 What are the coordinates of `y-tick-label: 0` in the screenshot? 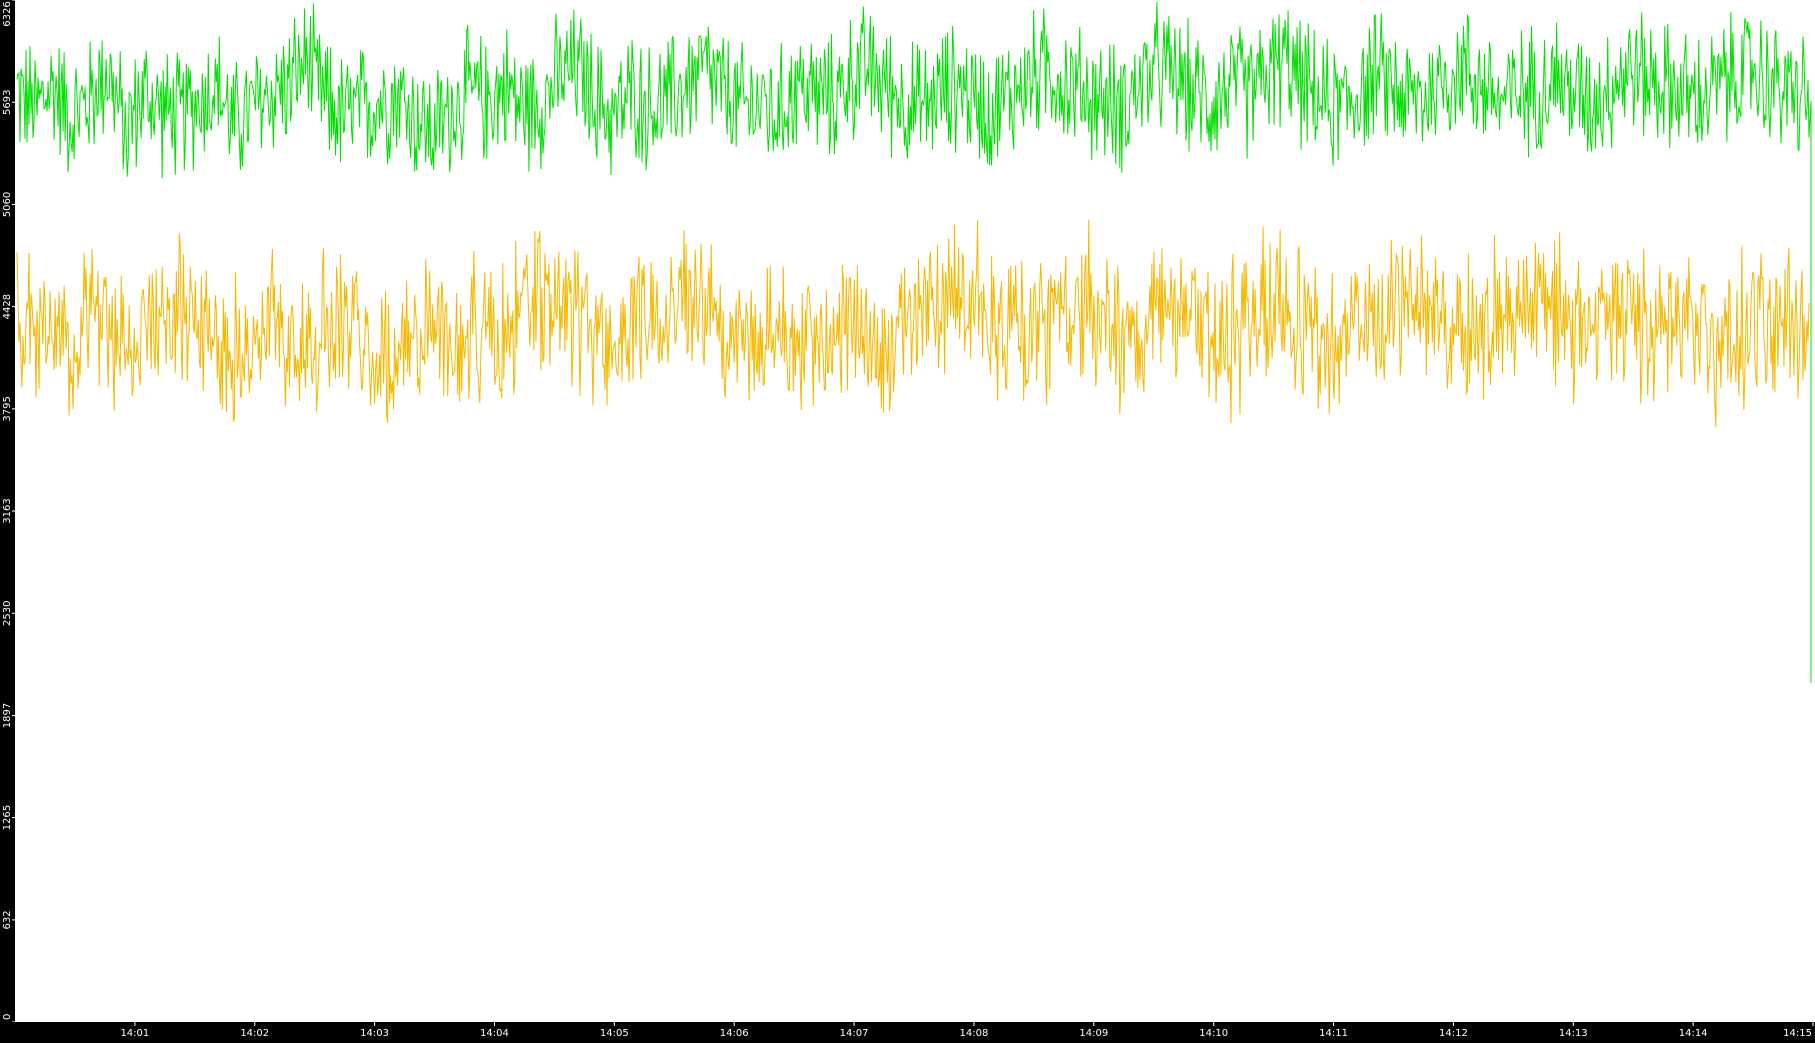 It's located at (7, 1017).